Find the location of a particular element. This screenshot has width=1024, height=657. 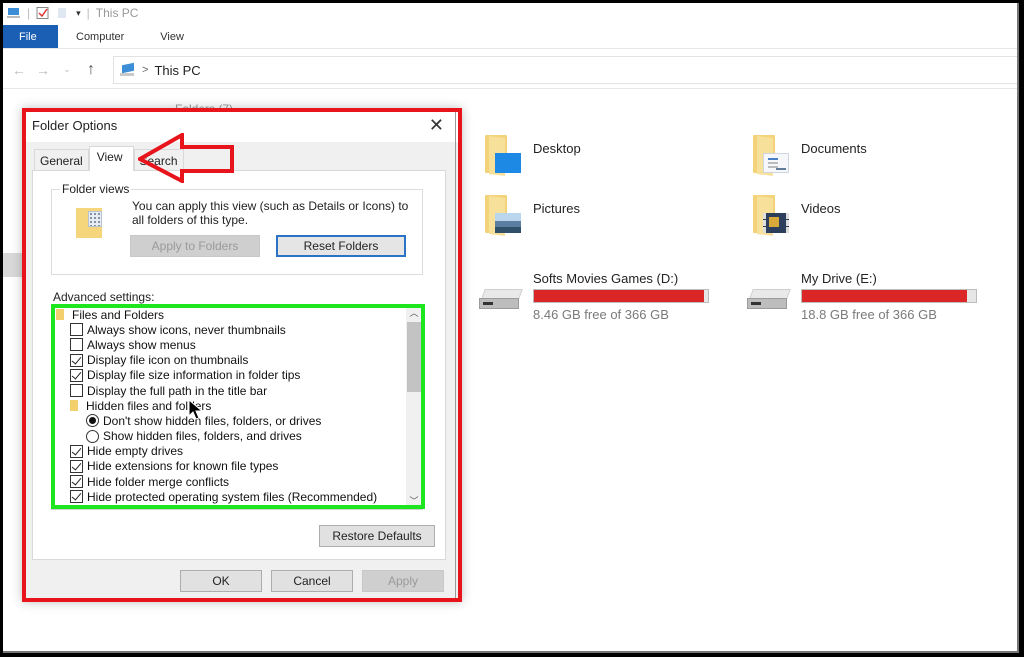

mouse-cursor-icon is located at coordinates (196, 409).